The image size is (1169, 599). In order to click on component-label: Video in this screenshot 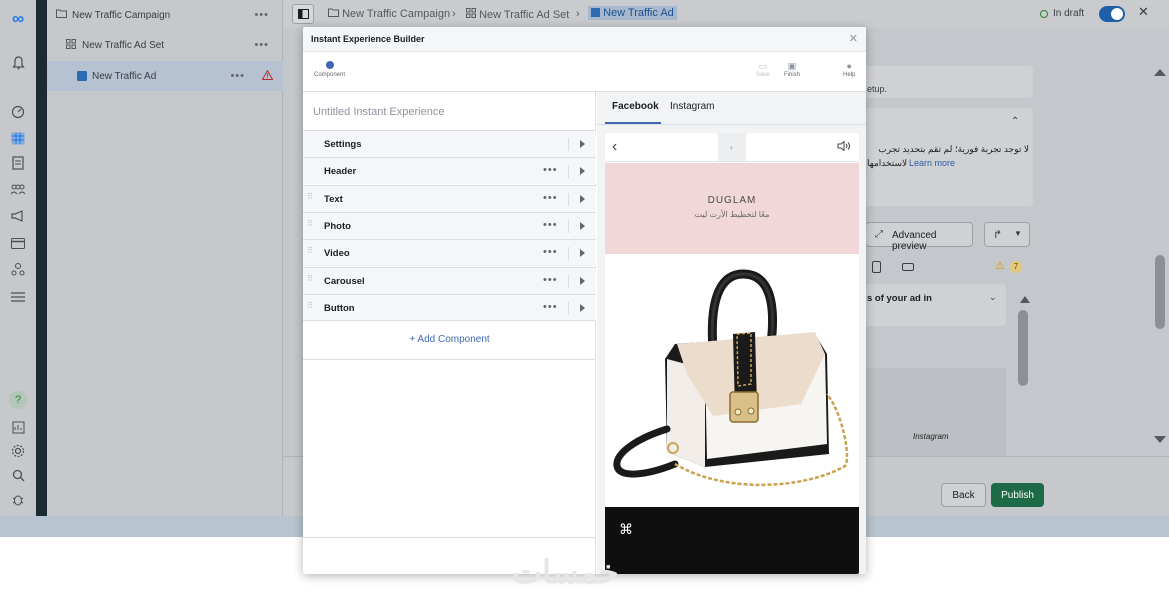, I will do `click(337, 254)`.